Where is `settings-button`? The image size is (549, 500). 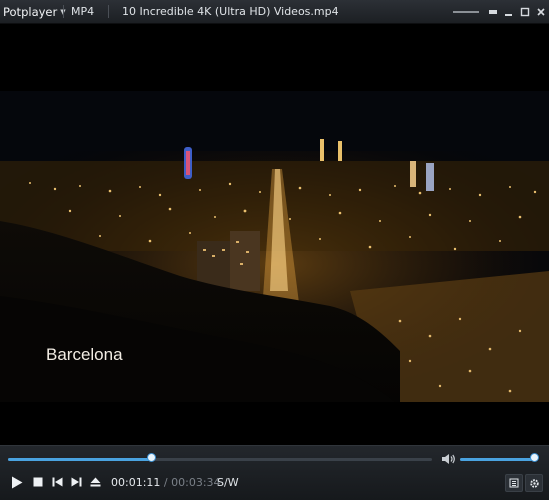 settings-button is located at coordinates (534, 483).